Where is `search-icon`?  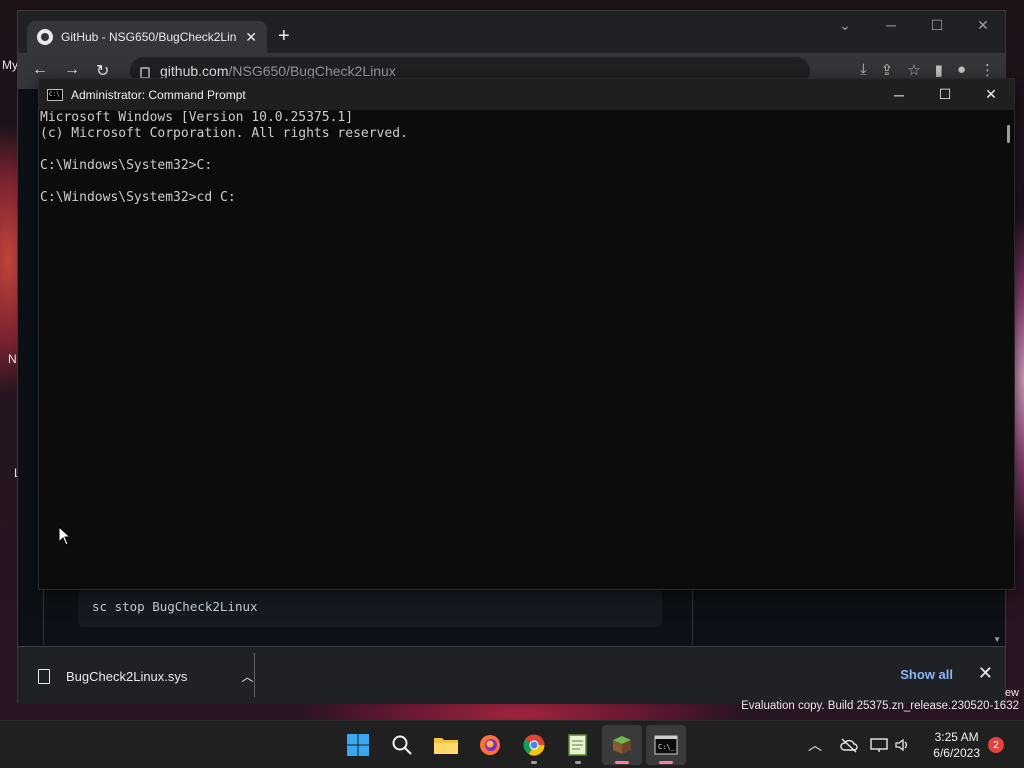 search-icon is located at coordinates (402, 745).